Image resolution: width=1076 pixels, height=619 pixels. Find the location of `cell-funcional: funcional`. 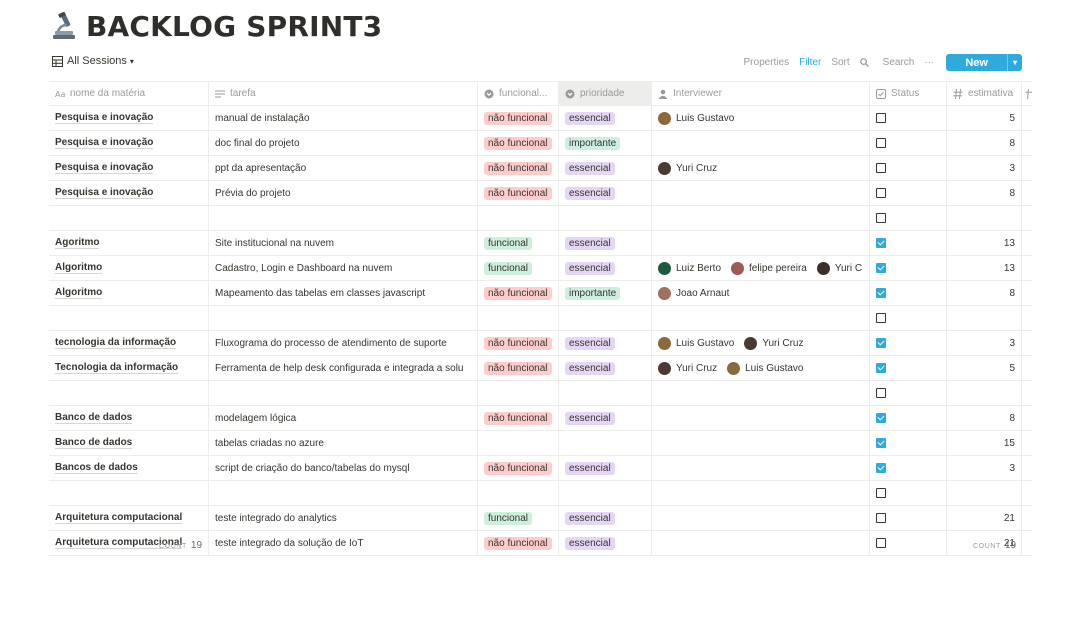

cell-funcional: funcional is located at coordinates (518, 268).